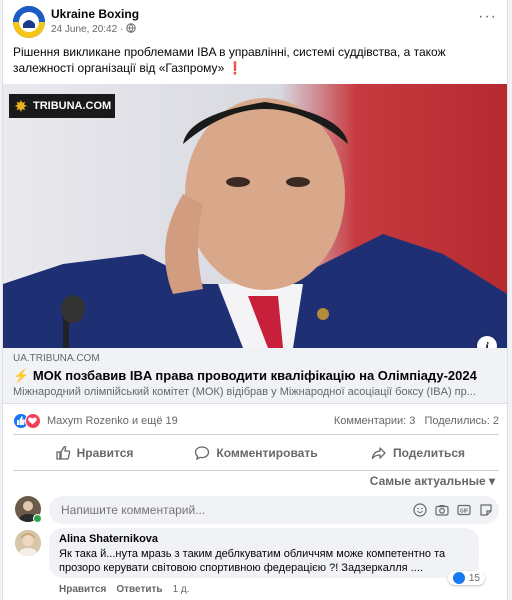 The image size is (512, 600). I want to click on comment-icon, so click(202, 453).